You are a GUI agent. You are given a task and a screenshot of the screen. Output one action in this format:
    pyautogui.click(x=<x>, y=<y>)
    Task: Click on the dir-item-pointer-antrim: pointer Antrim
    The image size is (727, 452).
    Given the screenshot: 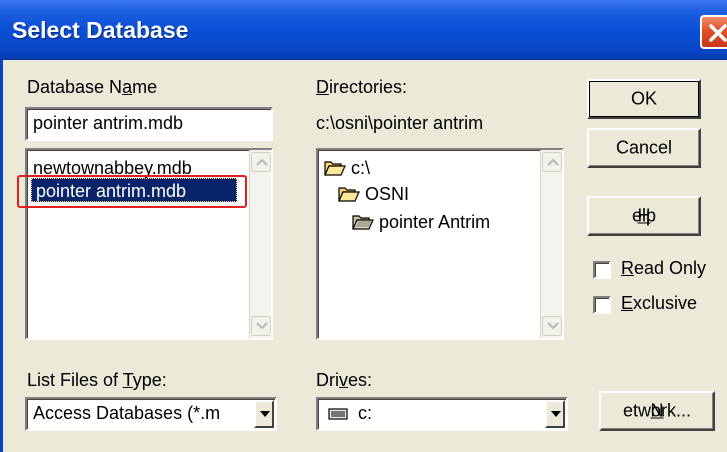 What is the action you would take?
    pyautogui.click(x=421, y=222)
    